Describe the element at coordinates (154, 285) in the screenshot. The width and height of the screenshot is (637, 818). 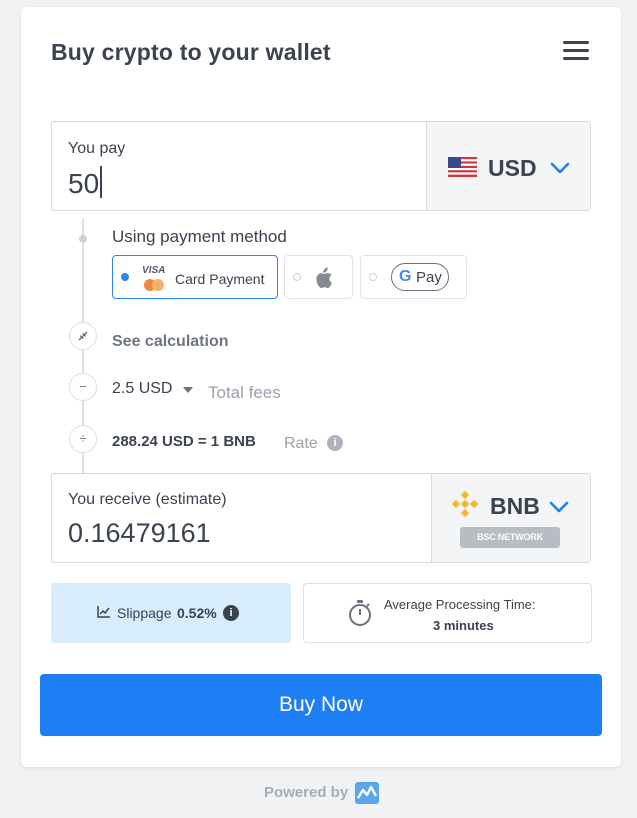
I see `card-icon` at that location.